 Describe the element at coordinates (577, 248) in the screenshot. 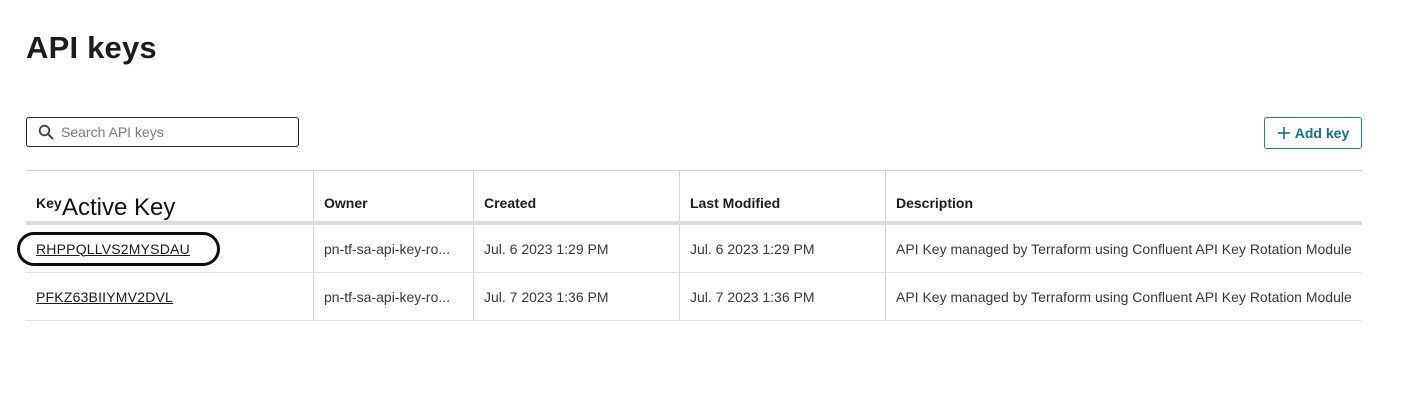

I see `created-cell: Jul. 6 2023 1:29 PM` at that location.